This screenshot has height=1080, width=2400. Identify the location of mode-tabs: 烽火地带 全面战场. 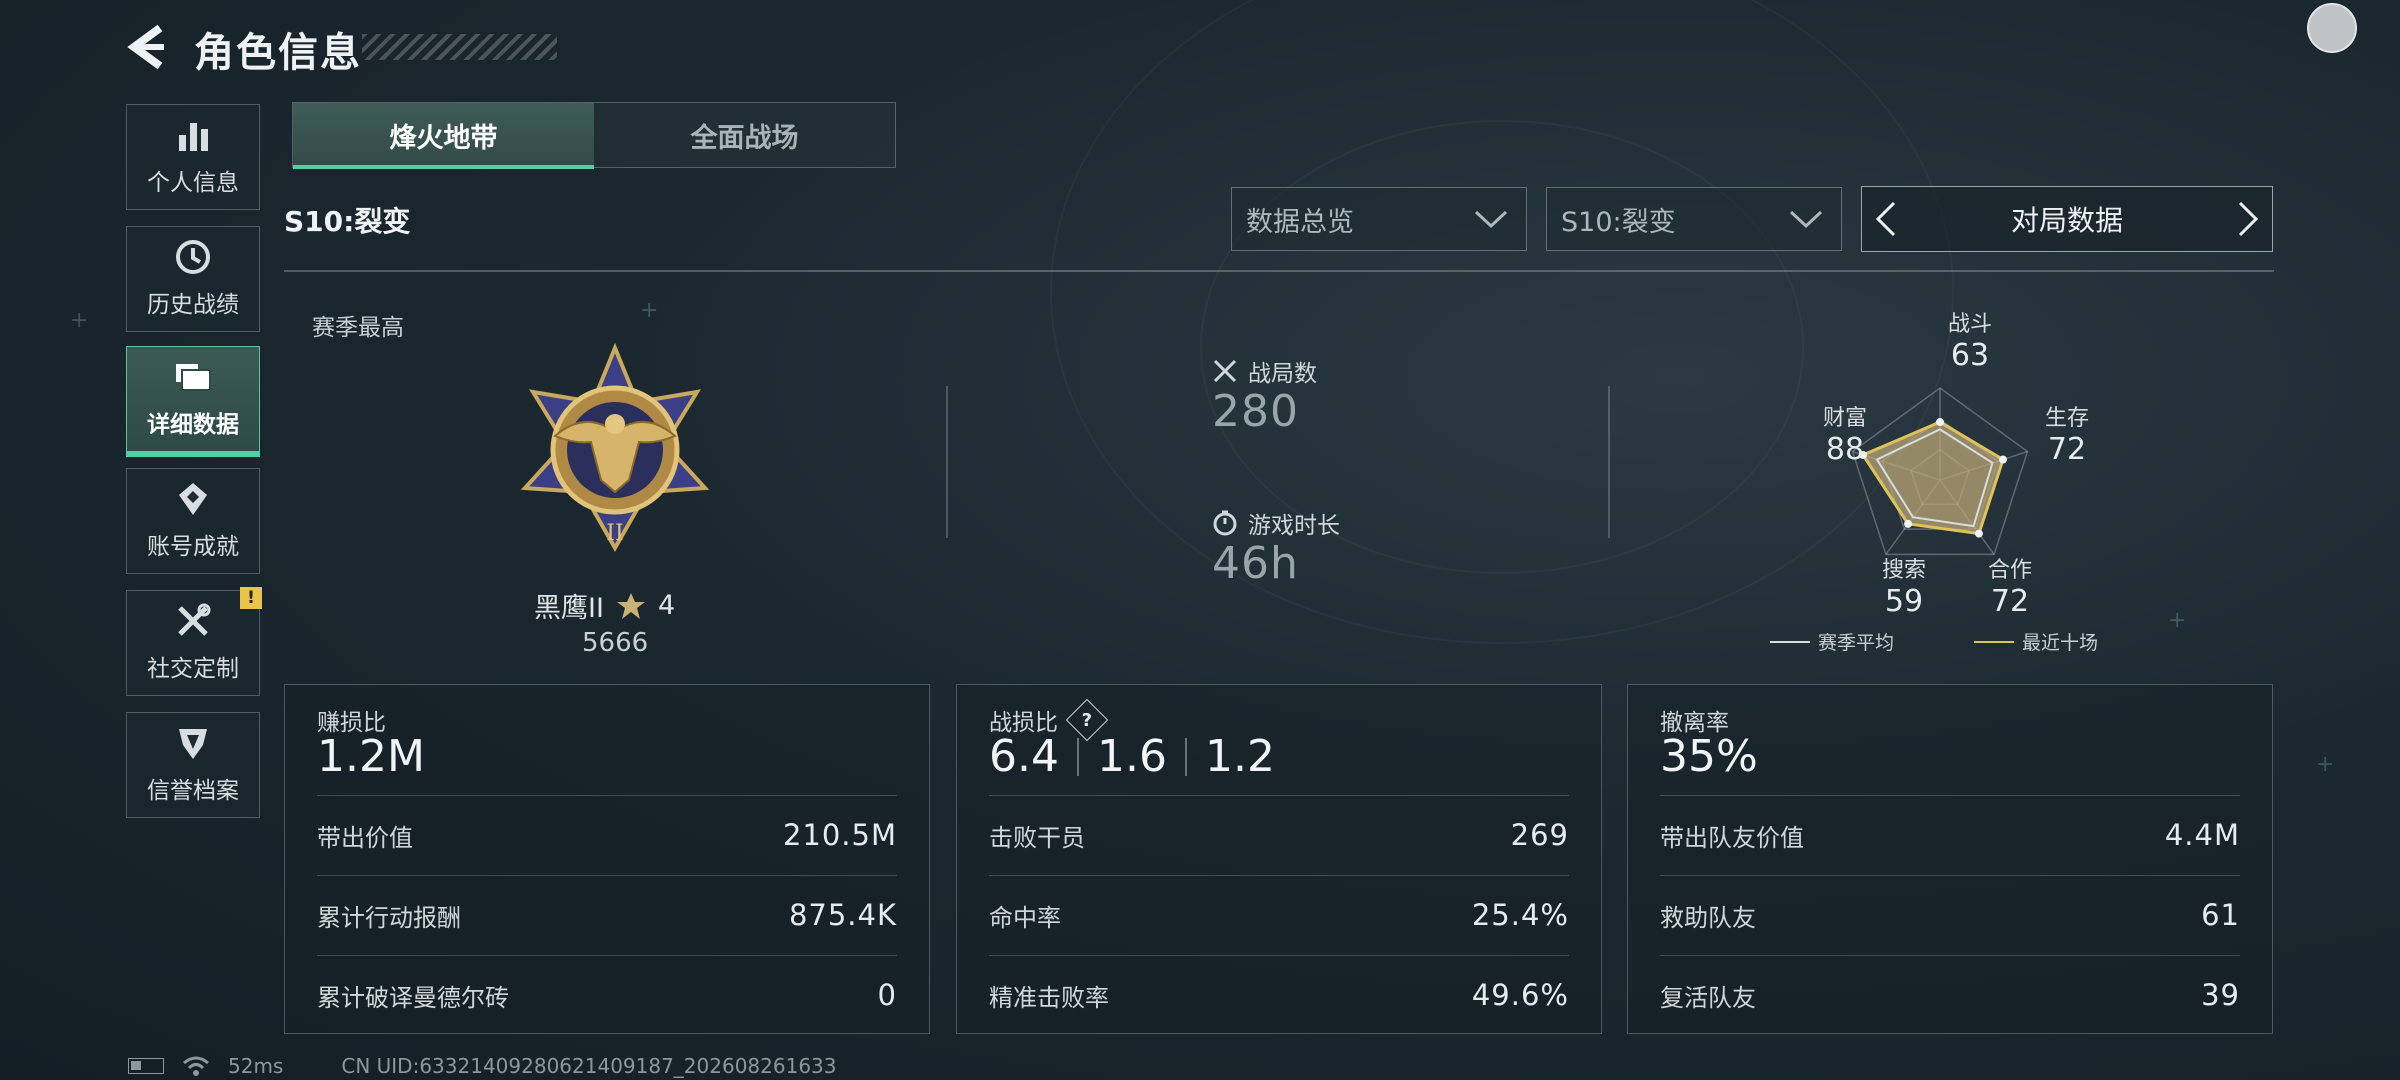
(594, 135).